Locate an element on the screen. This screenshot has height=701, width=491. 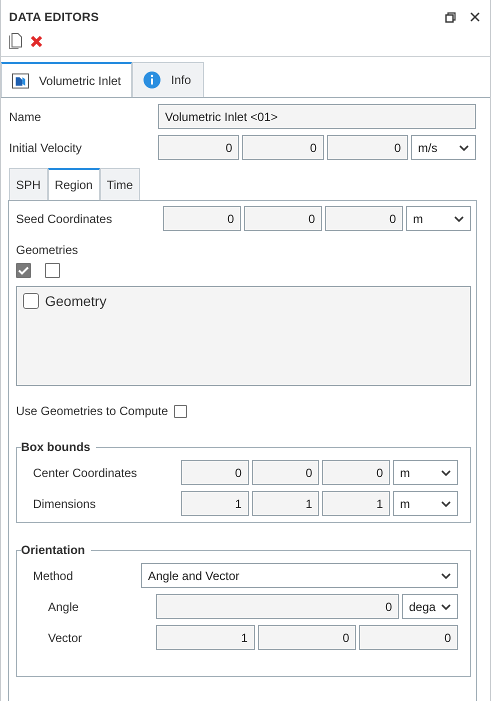
unit-dropdown: dega is located at coordinates (430, 606).